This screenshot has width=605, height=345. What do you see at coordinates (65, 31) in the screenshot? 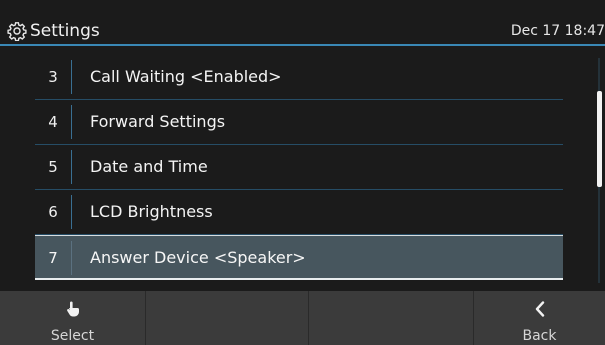
I see `page-title: Settings` at bounding box center [65, 31].